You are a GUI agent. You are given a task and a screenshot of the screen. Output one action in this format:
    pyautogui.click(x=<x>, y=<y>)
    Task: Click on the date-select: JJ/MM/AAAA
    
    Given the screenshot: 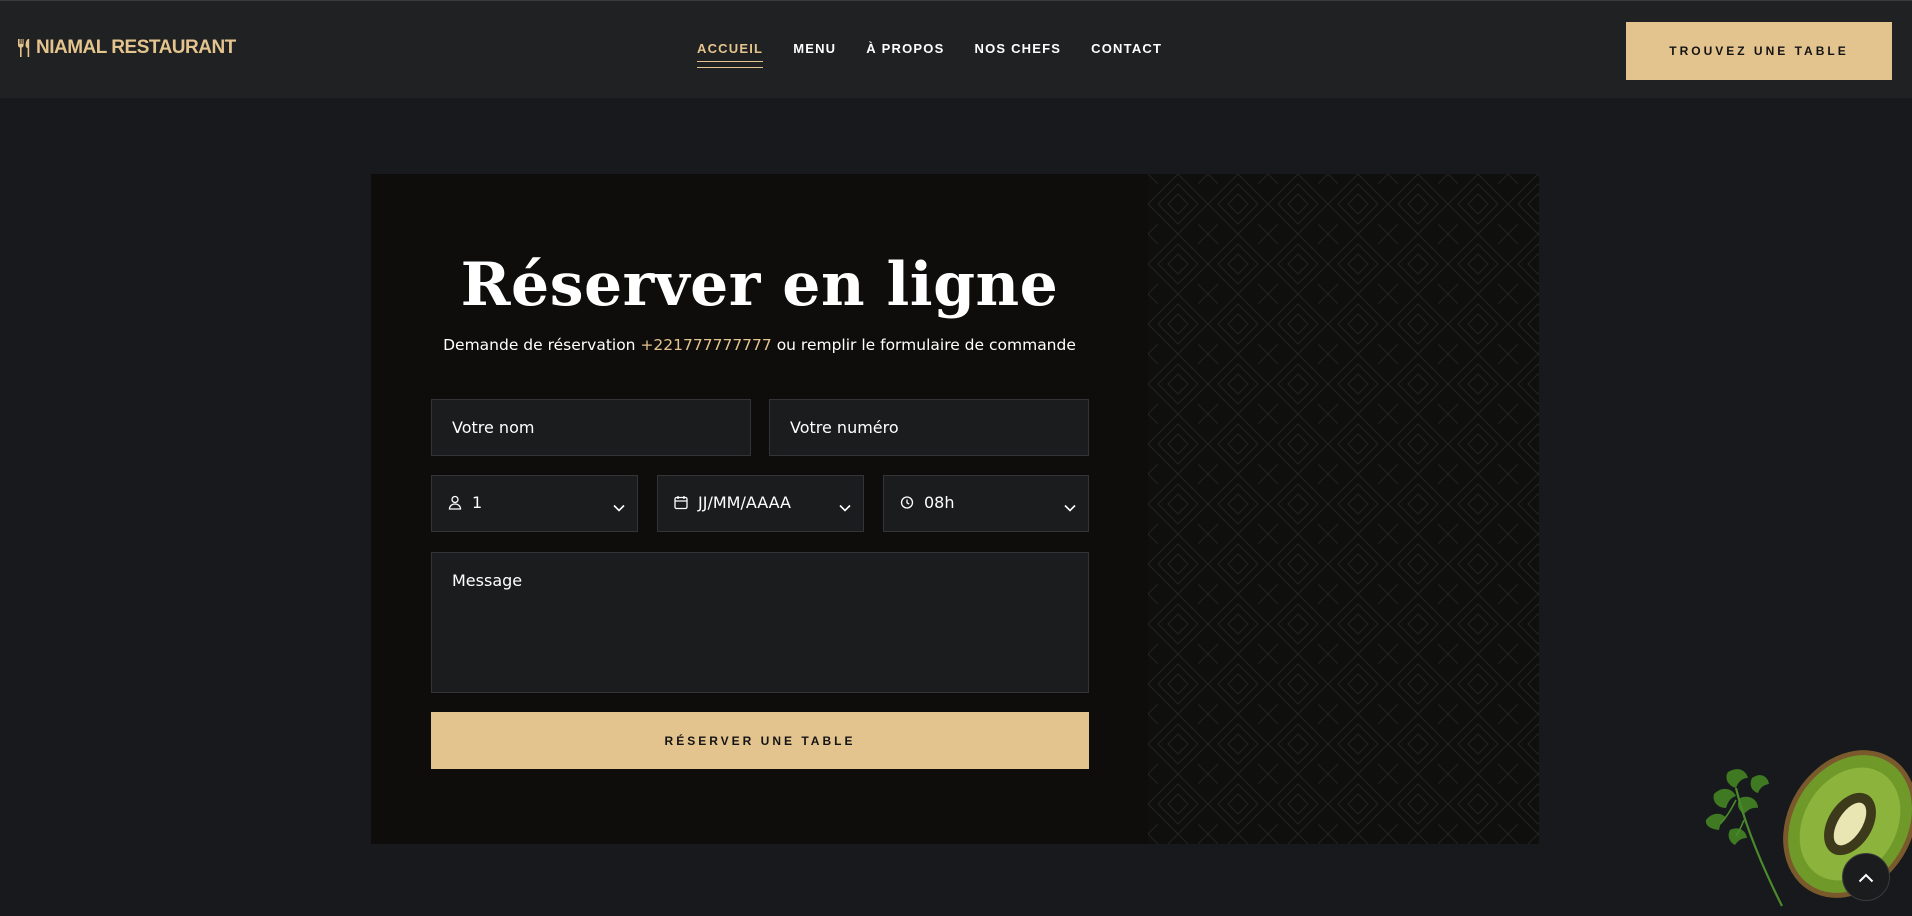 What is the action you would take?
    pyautogui.click(x=760, y=503)
    